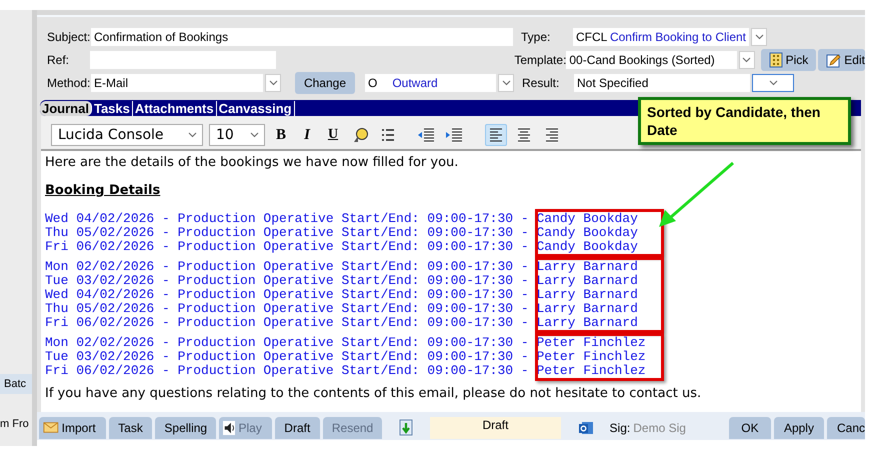  What do you see at coordinates (586, 428) in the screenshot?
I see `mail-app-icon` at bounding box center [586, 428].